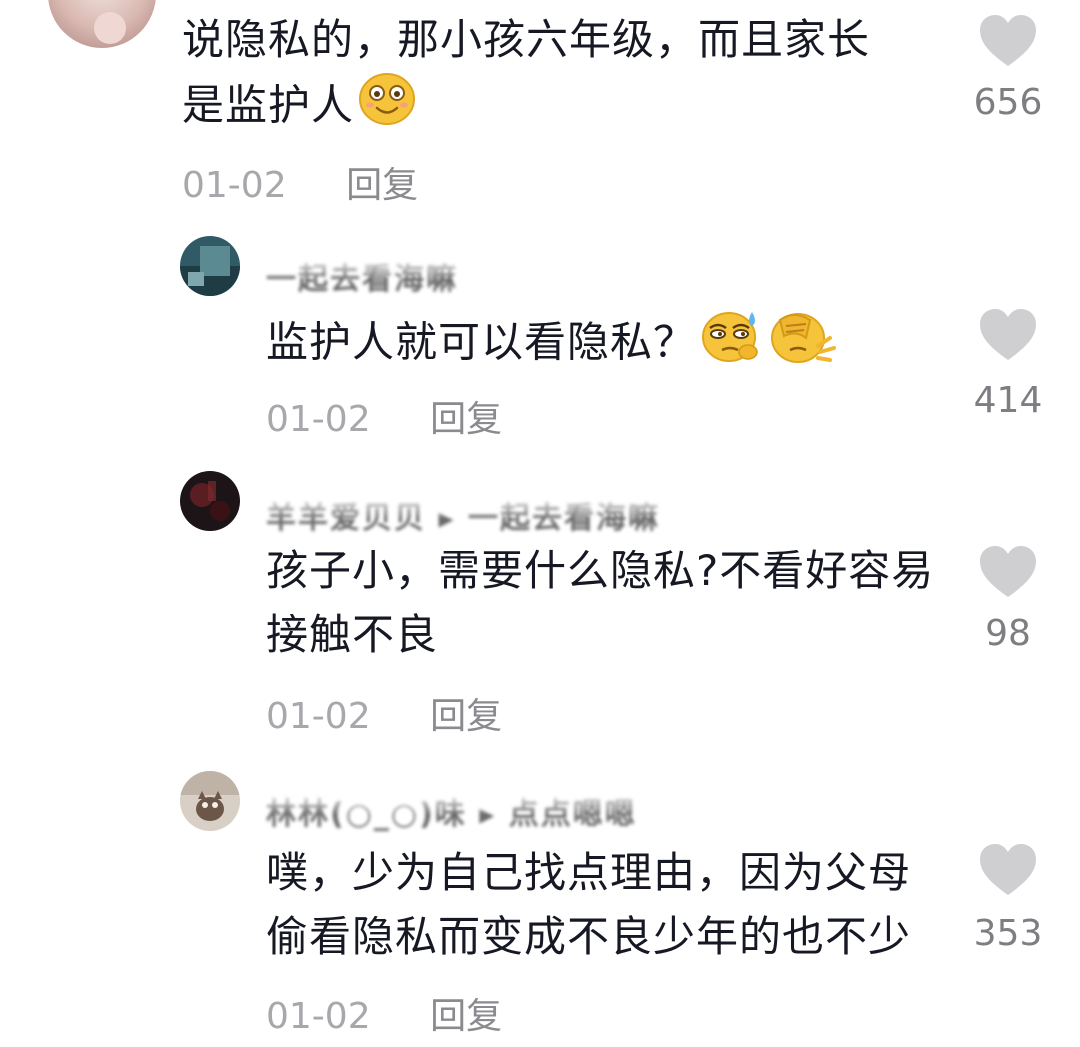 The image size is (1080, 1047). Describe the element at coordinates (589, 936) in the screenshot. I see `comment-line: 偷看隐私而变成不良少年的也不少` at that location.